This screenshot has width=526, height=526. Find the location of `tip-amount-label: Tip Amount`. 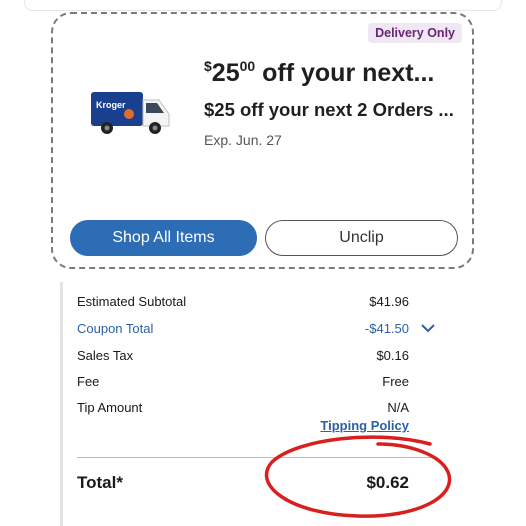

tip-amount-label: Tip Amount is located at coordinates (110, 407).